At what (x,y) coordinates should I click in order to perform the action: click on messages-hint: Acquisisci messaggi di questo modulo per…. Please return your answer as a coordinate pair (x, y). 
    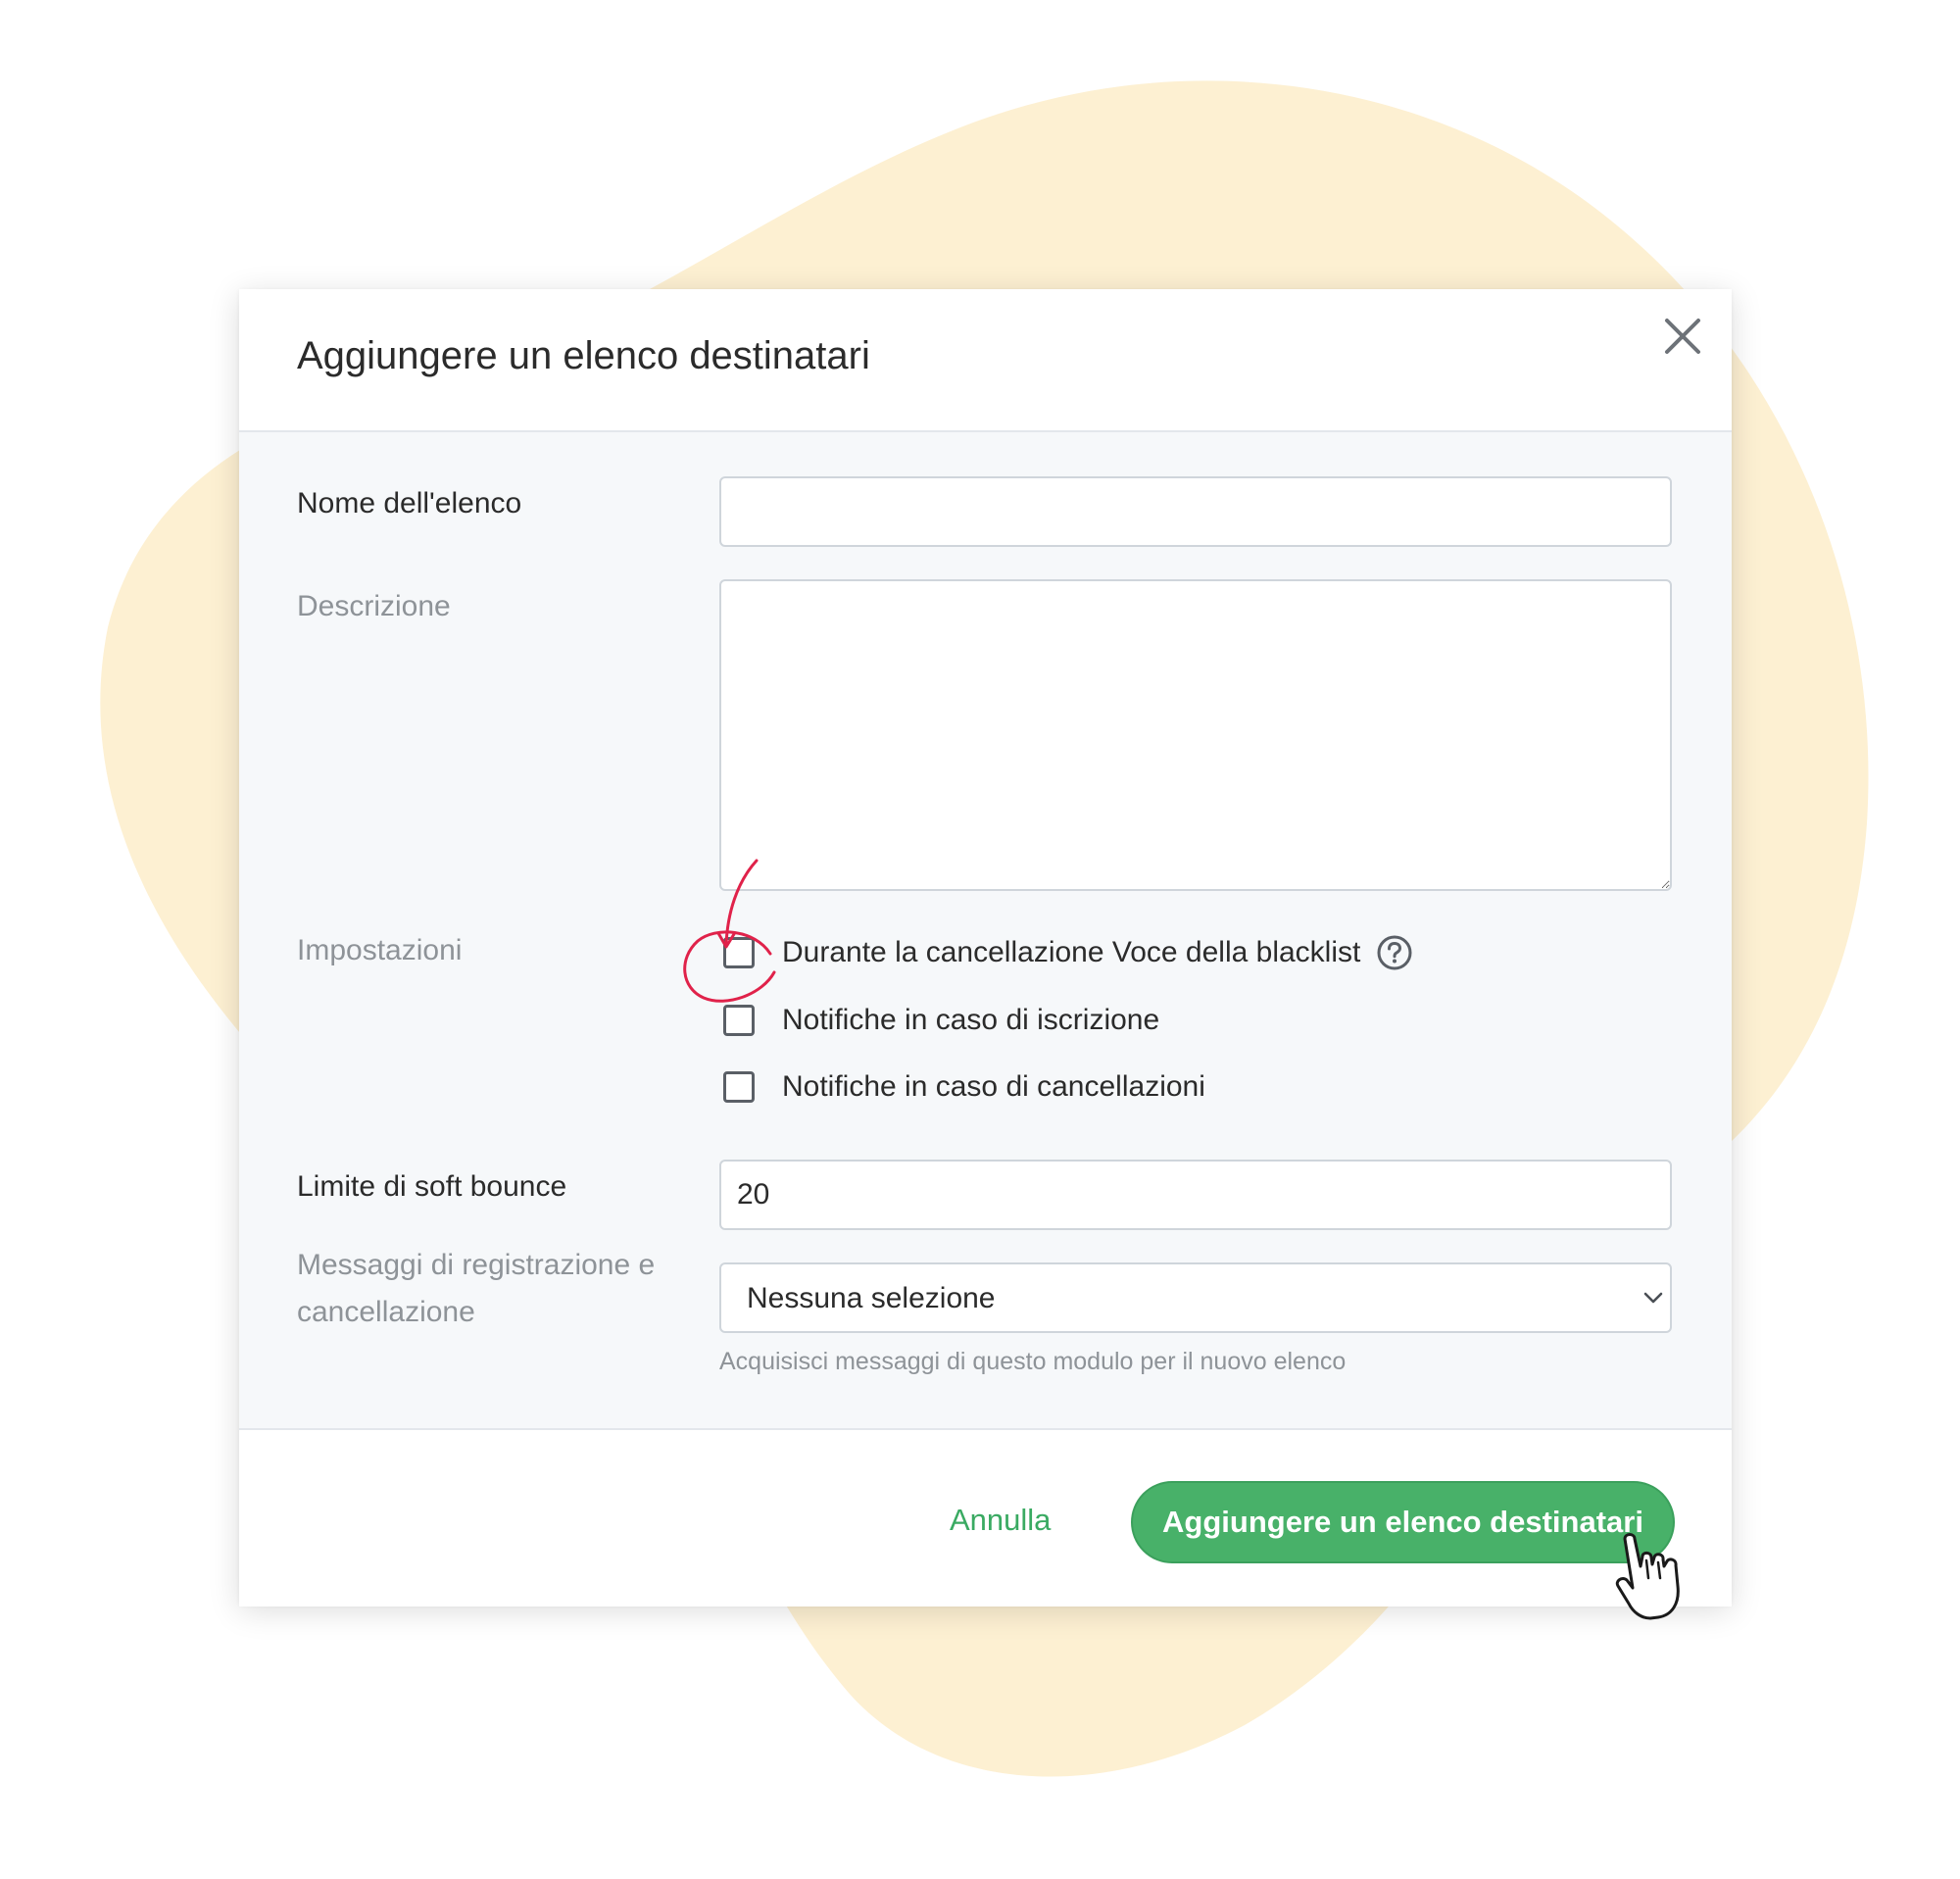
    Looking at the image, I should click on (1033, 1361).